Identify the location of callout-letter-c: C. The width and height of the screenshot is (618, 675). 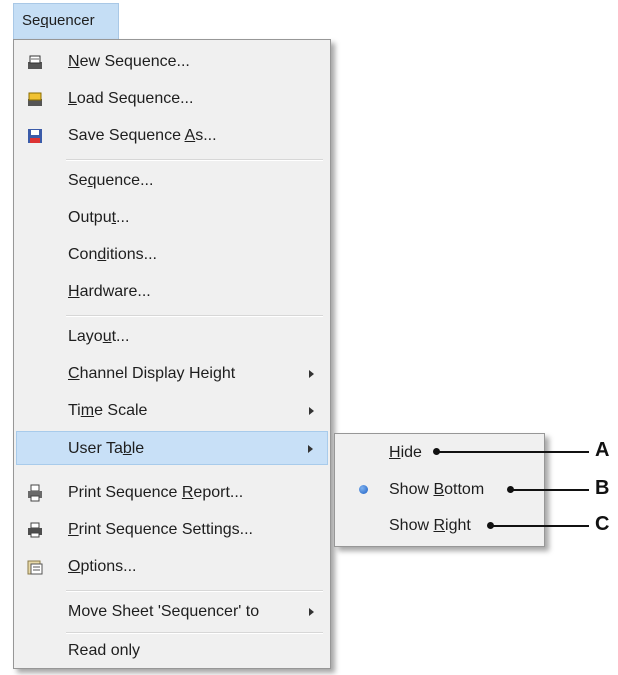
(602, 524).